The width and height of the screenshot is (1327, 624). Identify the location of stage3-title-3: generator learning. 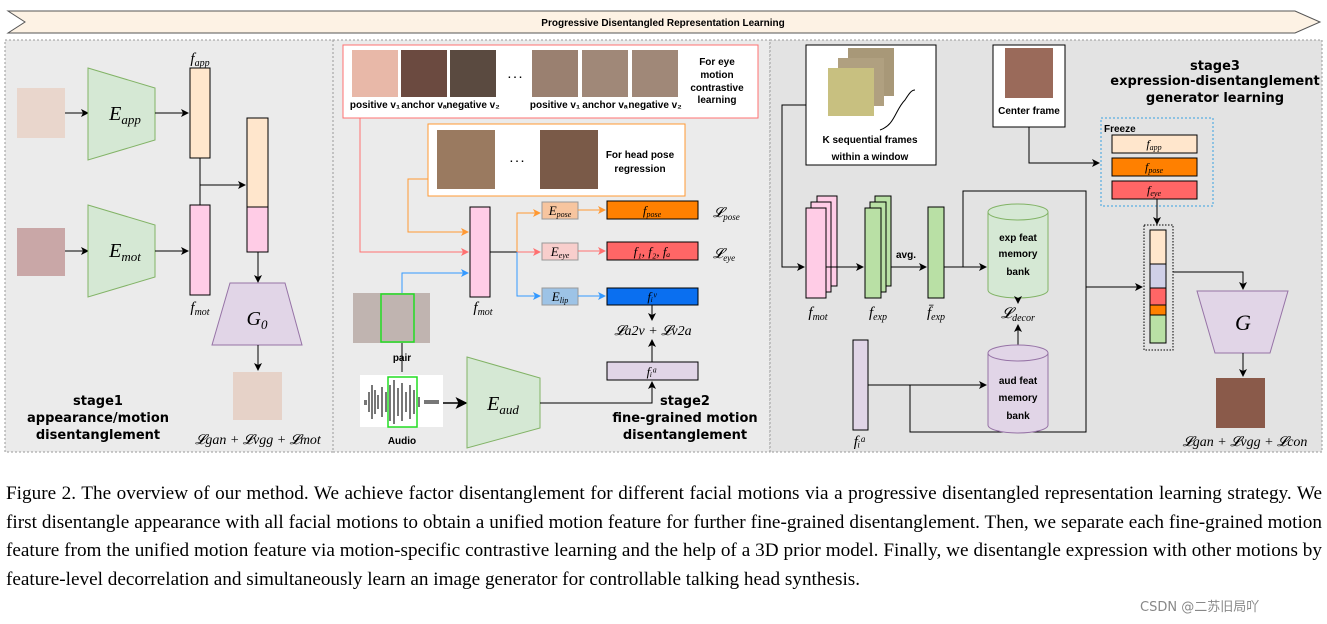
(1215, 98).